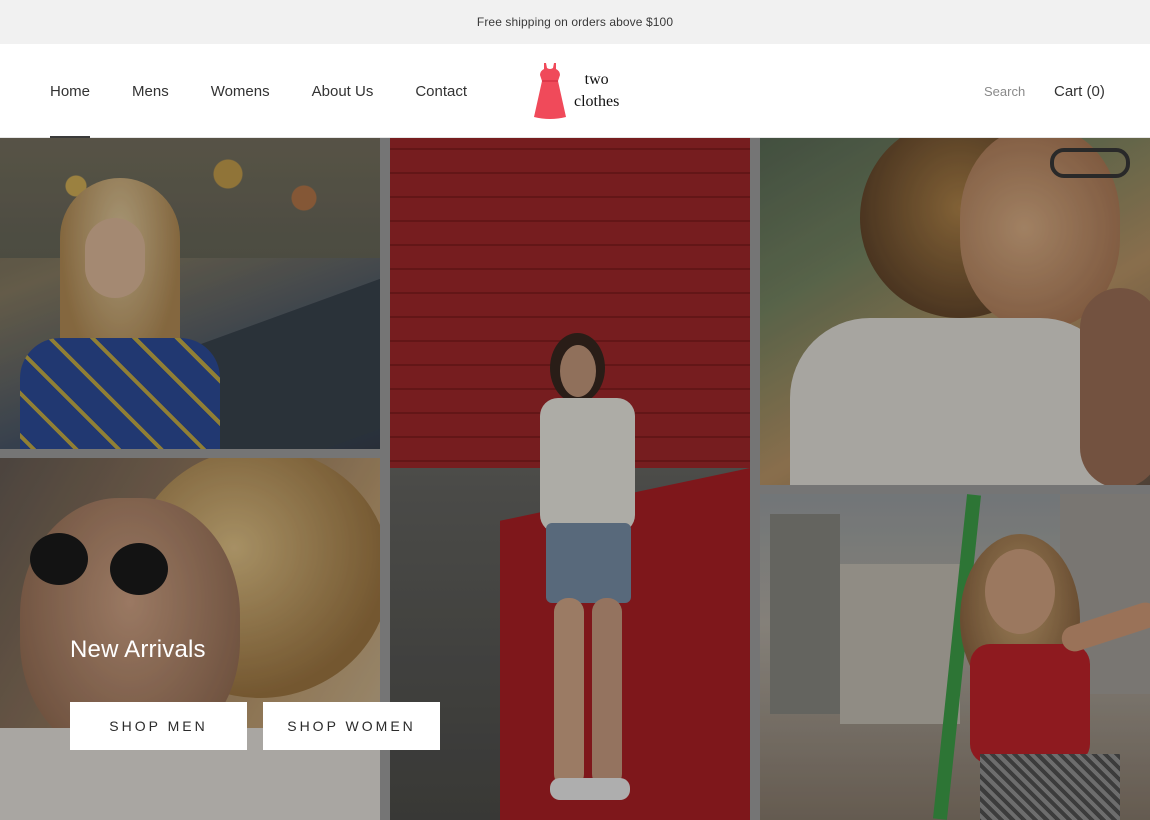 The image size is (1150, 820). I want to click on hero-image-swing-woman, so click(955, 657).